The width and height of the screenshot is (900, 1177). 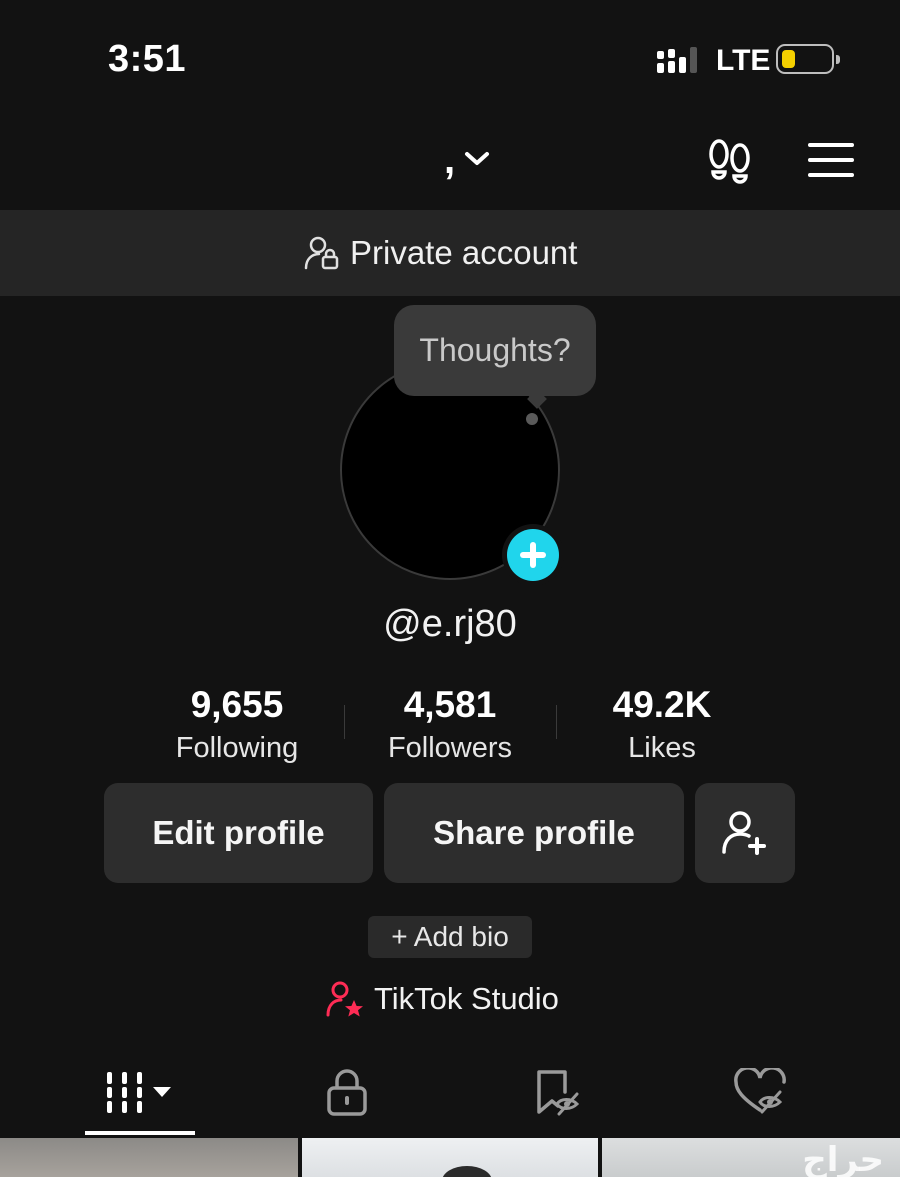 I want to click on tab-videos, so click(x=140, y=1092).